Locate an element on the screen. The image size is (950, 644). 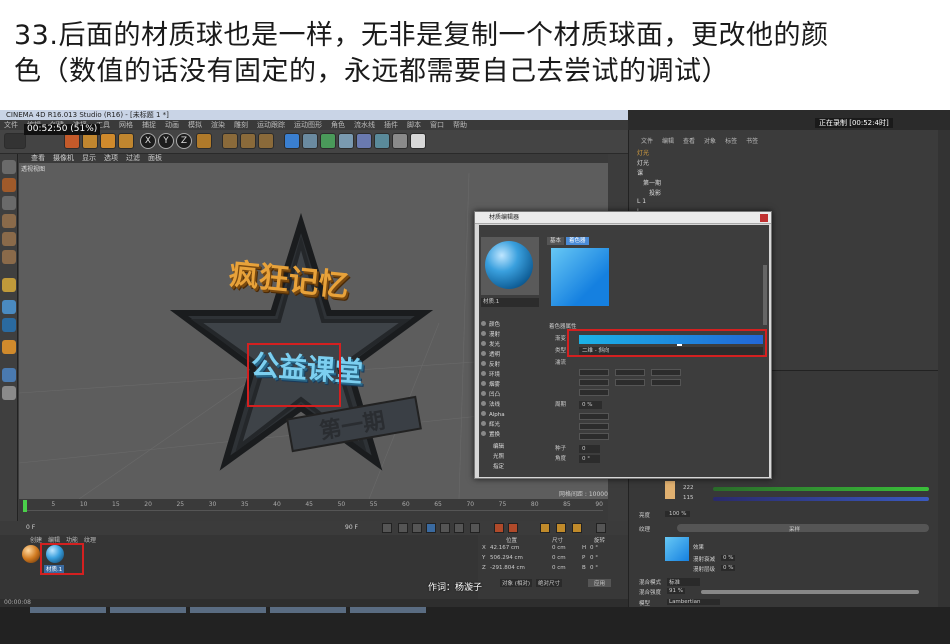
viewport-menu-item: 查看 is located at coordinates (38, 158).